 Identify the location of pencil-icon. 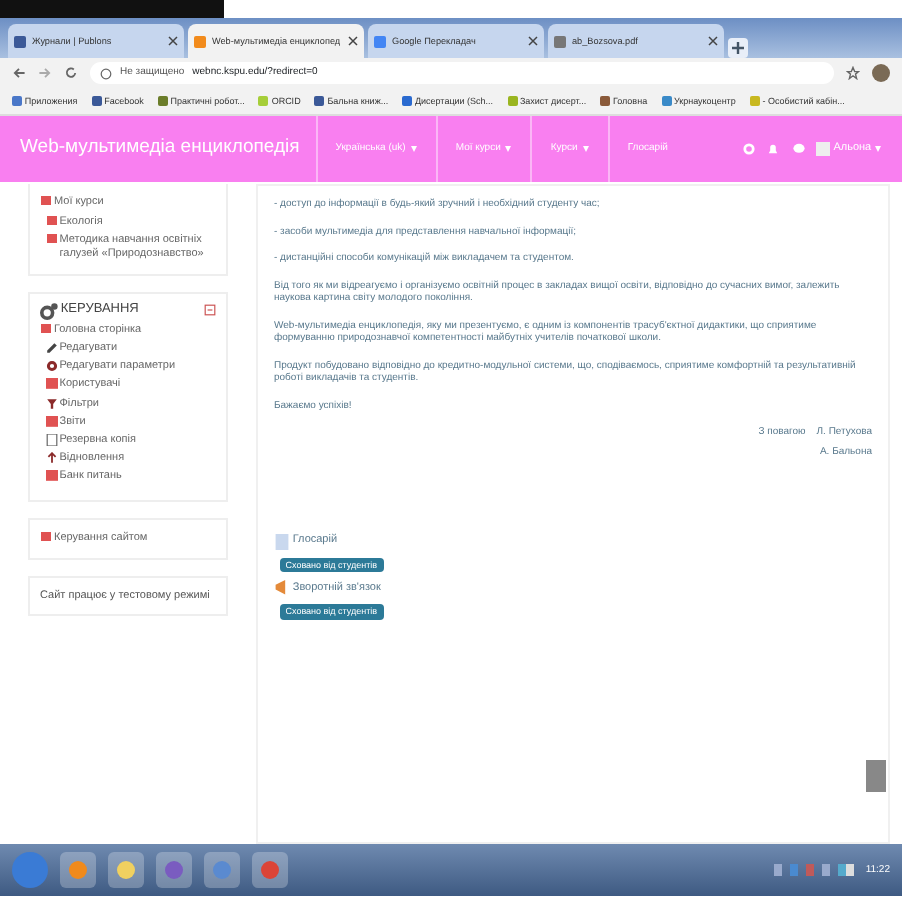
(51, 348).